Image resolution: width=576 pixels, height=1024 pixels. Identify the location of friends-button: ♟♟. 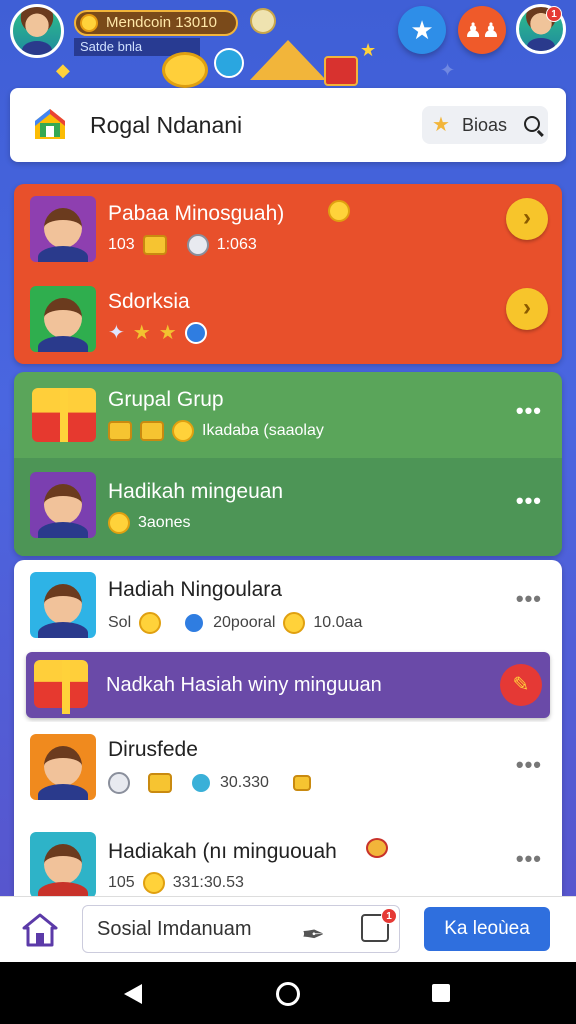
(482, 30).